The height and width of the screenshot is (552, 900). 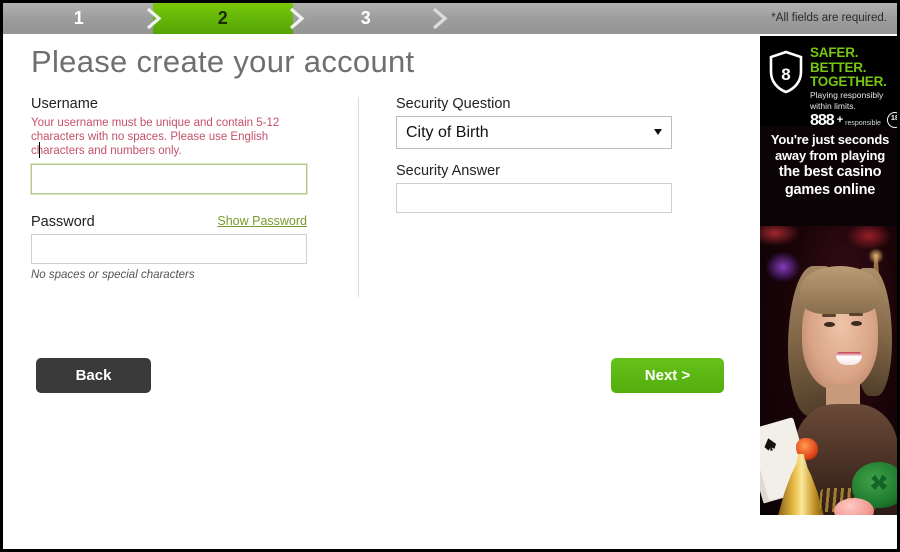 I want to click on step-chevron-1-icon, so click(x=154, y=18).